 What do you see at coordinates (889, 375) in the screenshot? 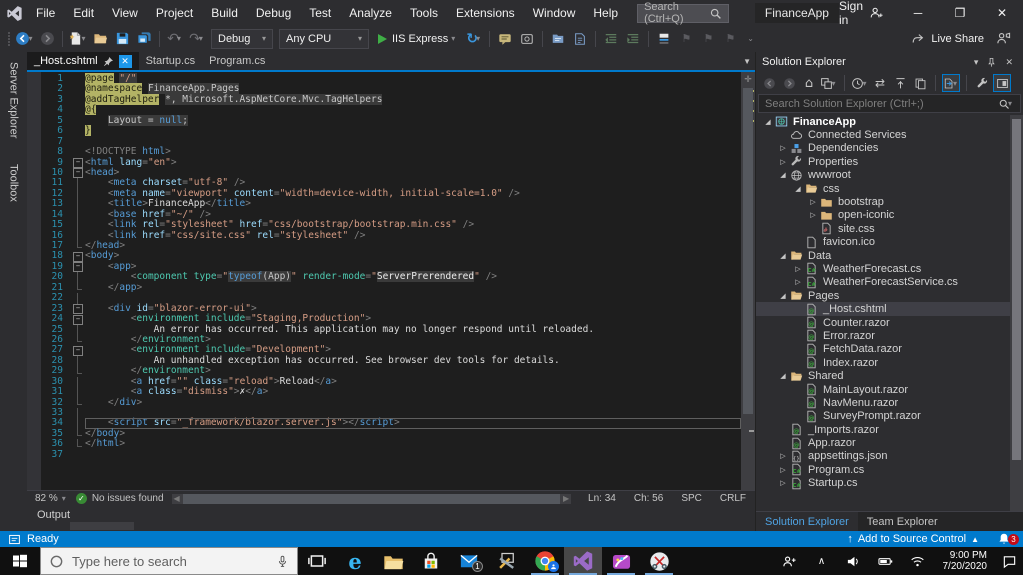
I see `tree-item-shared: ◢ Shared` at bounding box center [889, 375].